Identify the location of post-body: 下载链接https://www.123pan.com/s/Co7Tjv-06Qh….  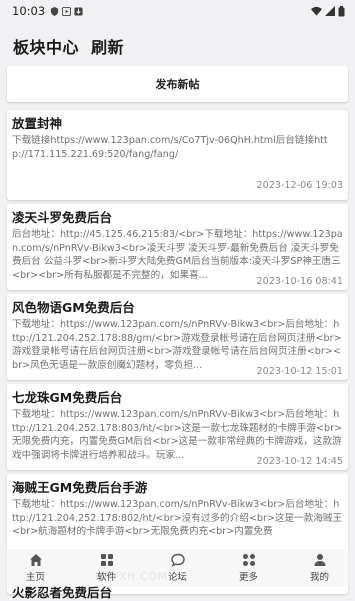
(170, 147).